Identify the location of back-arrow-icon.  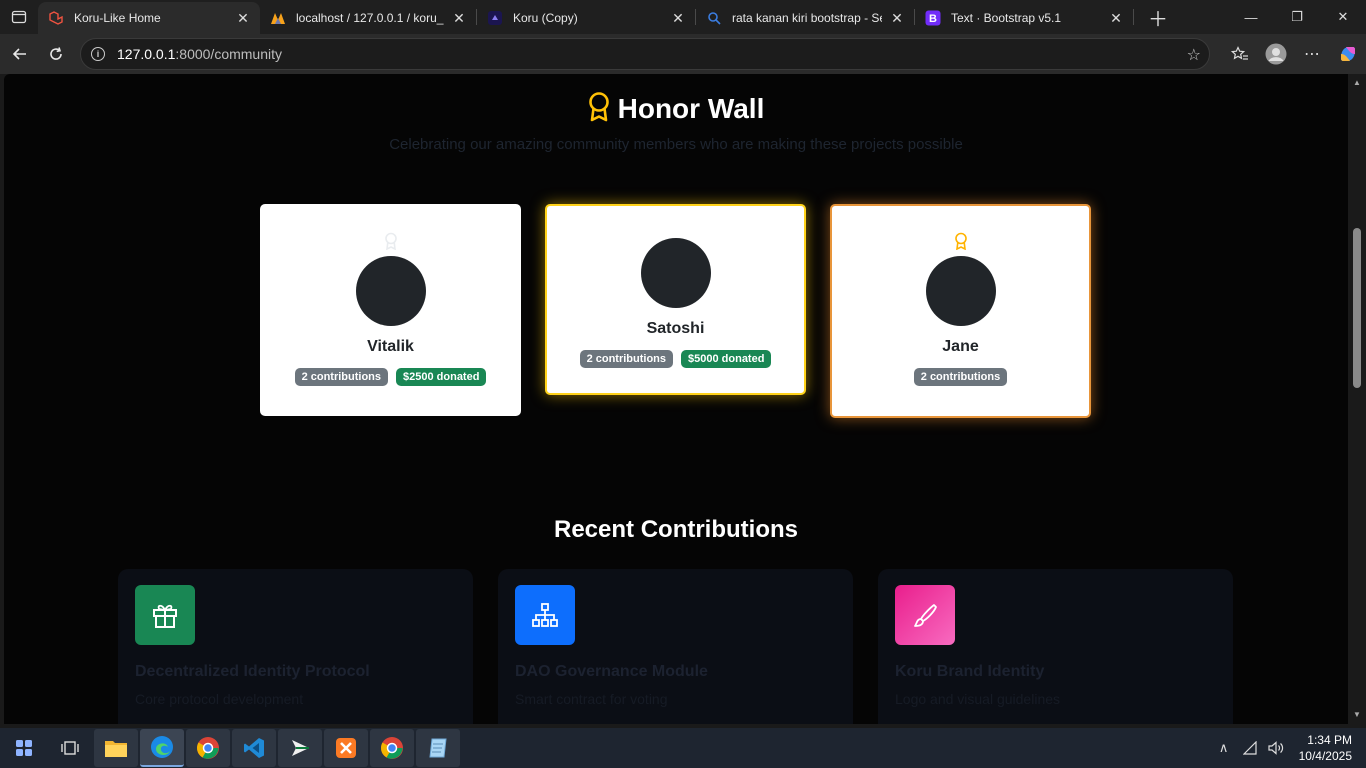
(19, 54).